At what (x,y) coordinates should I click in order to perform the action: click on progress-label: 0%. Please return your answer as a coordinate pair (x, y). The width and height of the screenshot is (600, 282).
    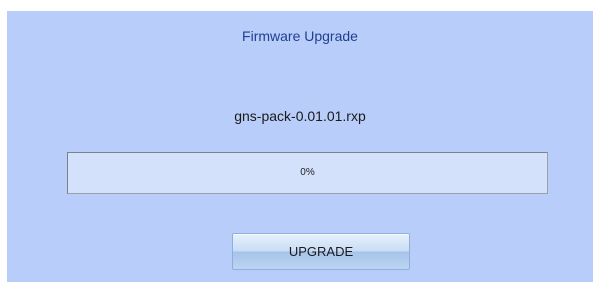
    Looking at the image, I should click on (307, 172).